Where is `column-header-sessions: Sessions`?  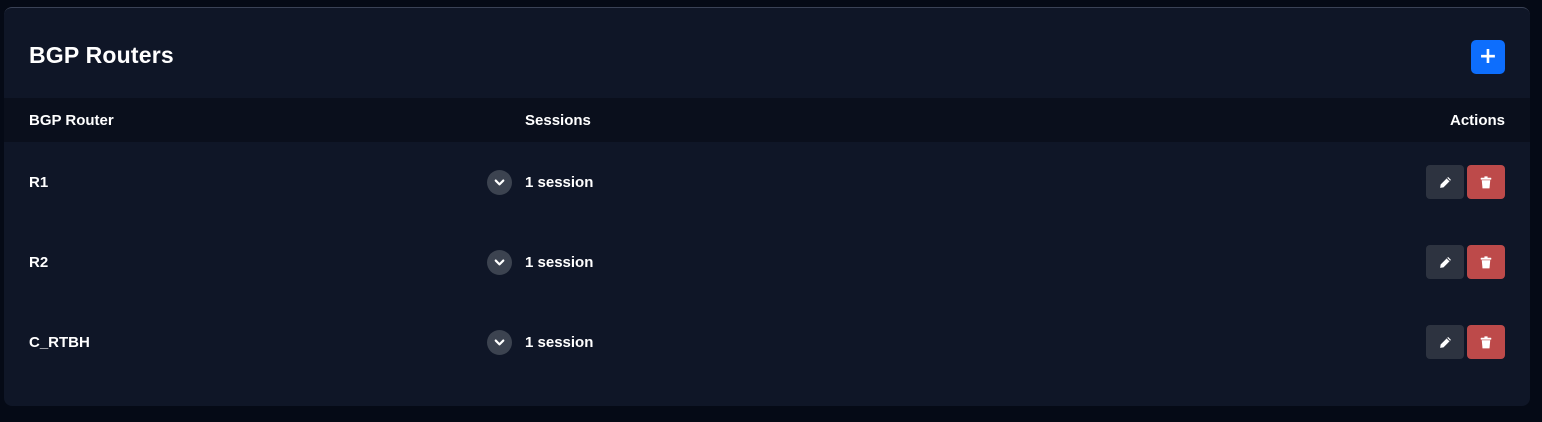
column-header-sessions: Sessions is located at coordinates (558, 120).